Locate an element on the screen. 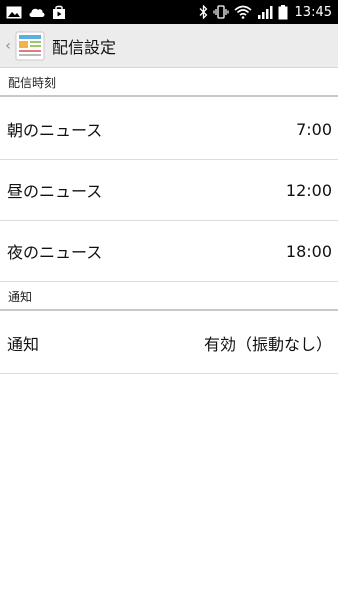 The height and width of the screenshot is (600, 338). setting-value: 12:00 is located at coordinates (308, 190).